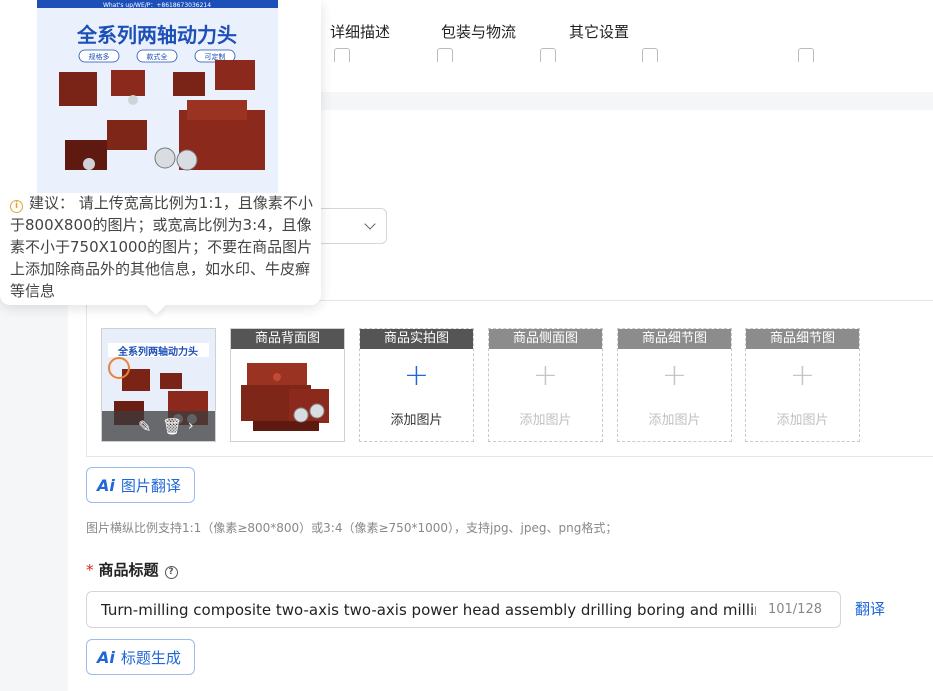  Describe the element at coordinates (416, 339) in the screenshot. I see `slot-title: 商品实拍图` at that location.